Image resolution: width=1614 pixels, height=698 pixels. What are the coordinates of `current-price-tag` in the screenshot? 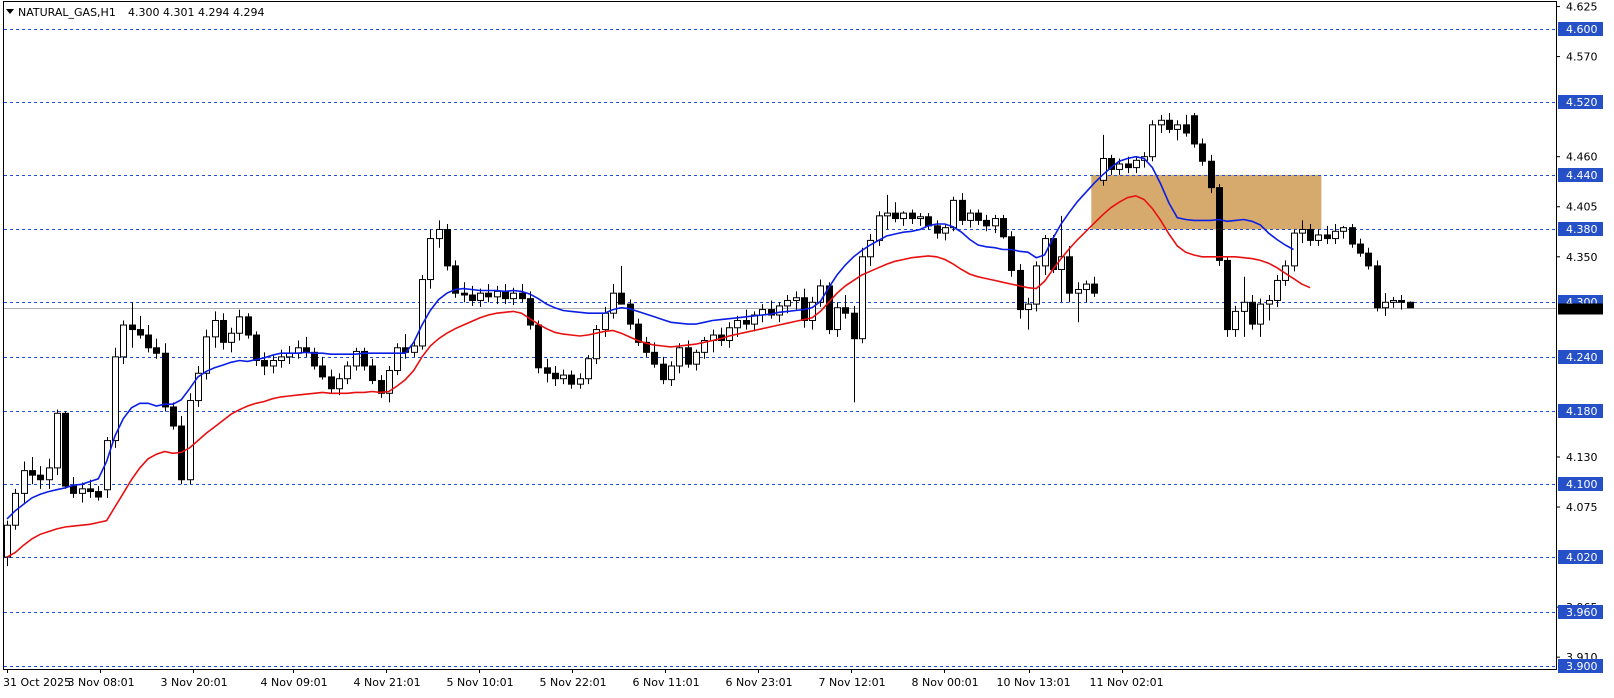 It's located at (1580, 309).